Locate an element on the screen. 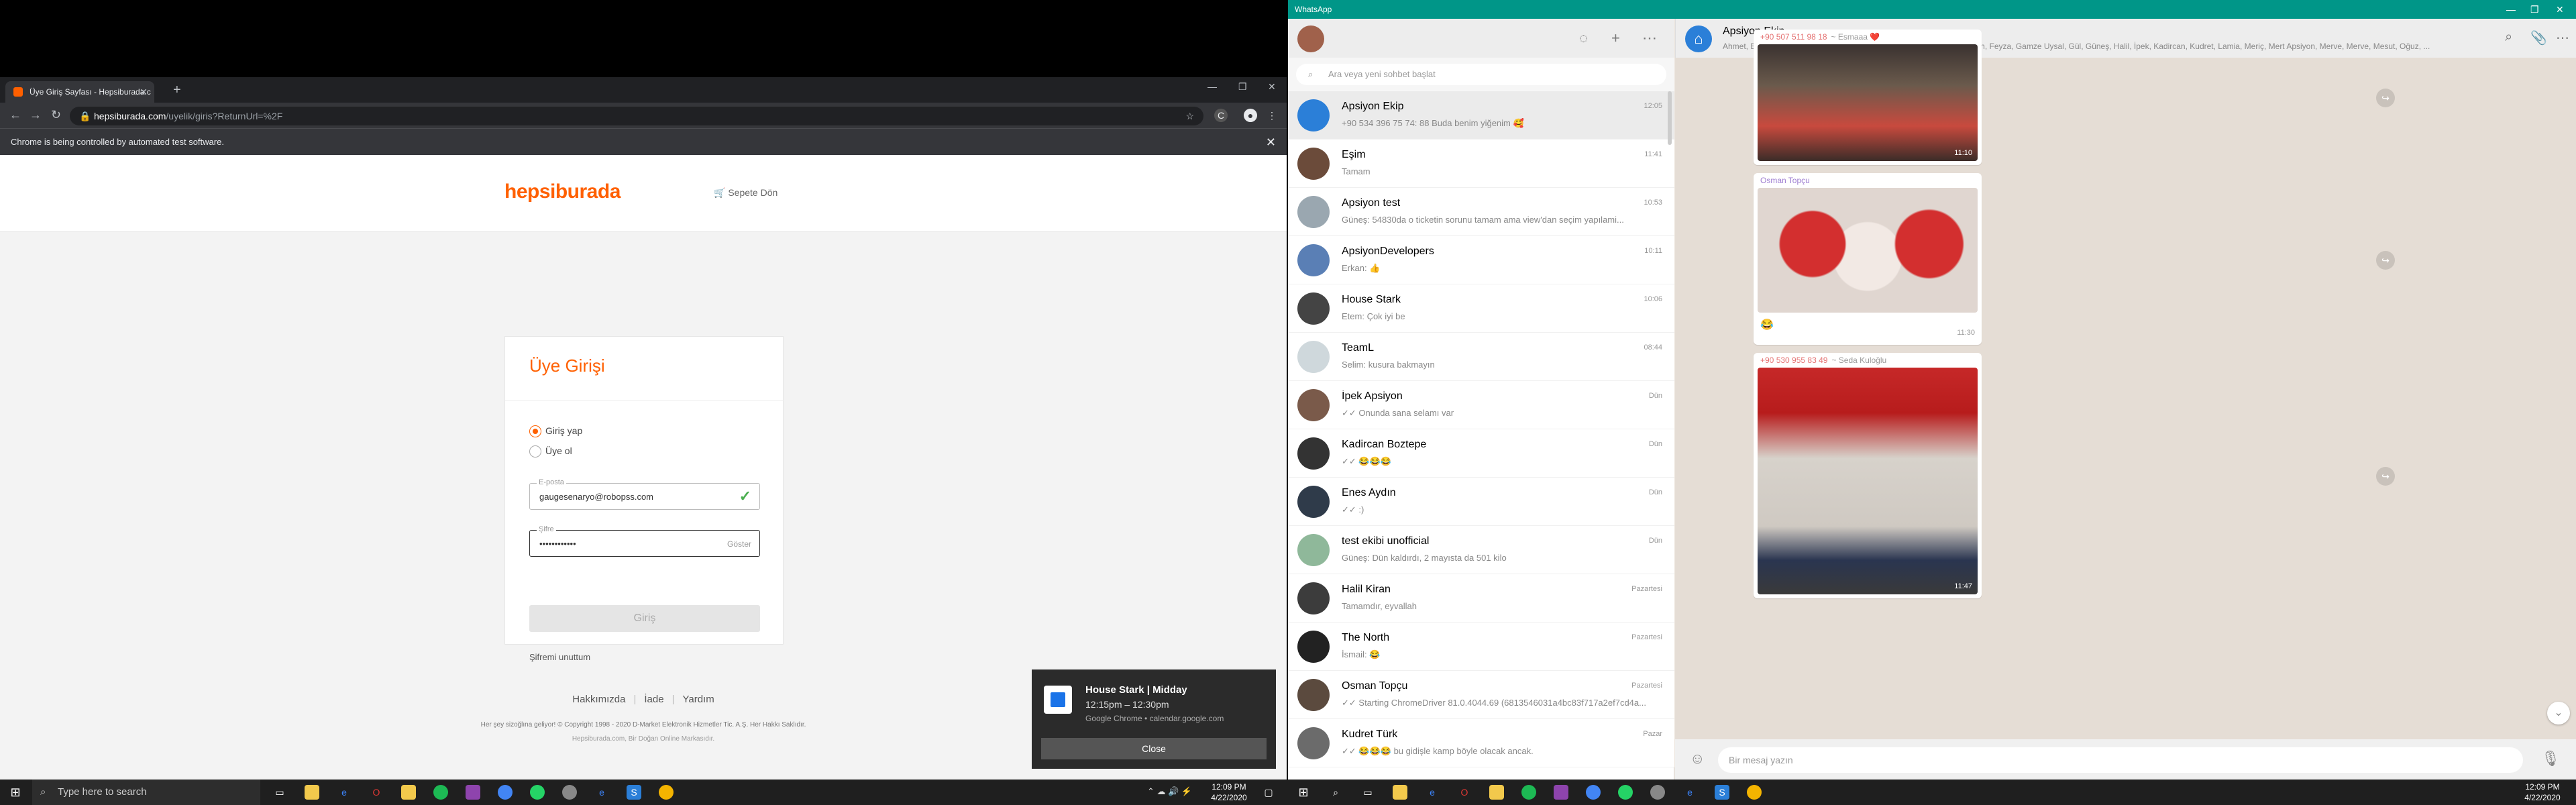  message-input: Bir mesaj yazın is located at coordinates (2120, 760).